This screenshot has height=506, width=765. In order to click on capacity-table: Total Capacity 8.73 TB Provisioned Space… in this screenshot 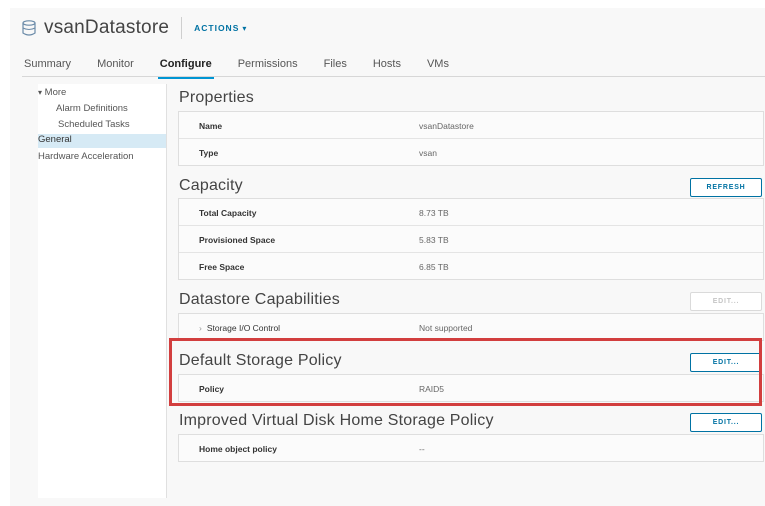, I will do `click(471, 239)`.